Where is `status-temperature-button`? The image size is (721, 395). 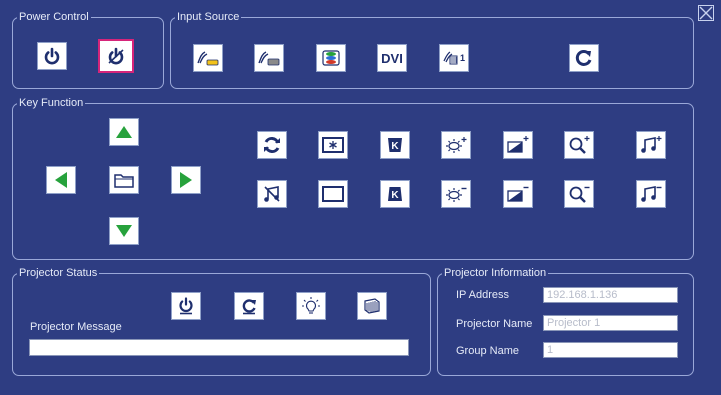
status-temperature-button is located at coordinates (249, 306).